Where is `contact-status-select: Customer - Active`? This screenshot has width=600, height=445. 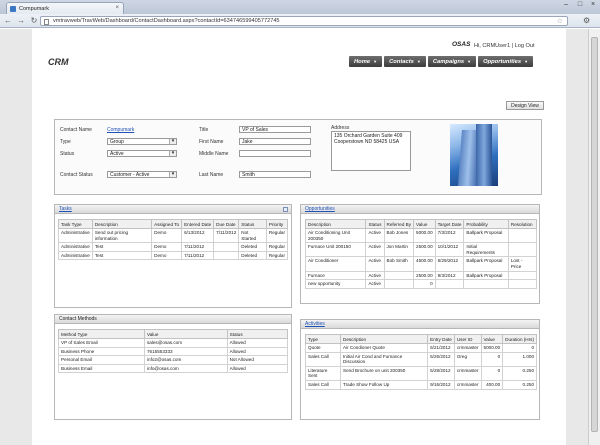 contact-status-select: Customer - Active is located at coordinates (142, 174).